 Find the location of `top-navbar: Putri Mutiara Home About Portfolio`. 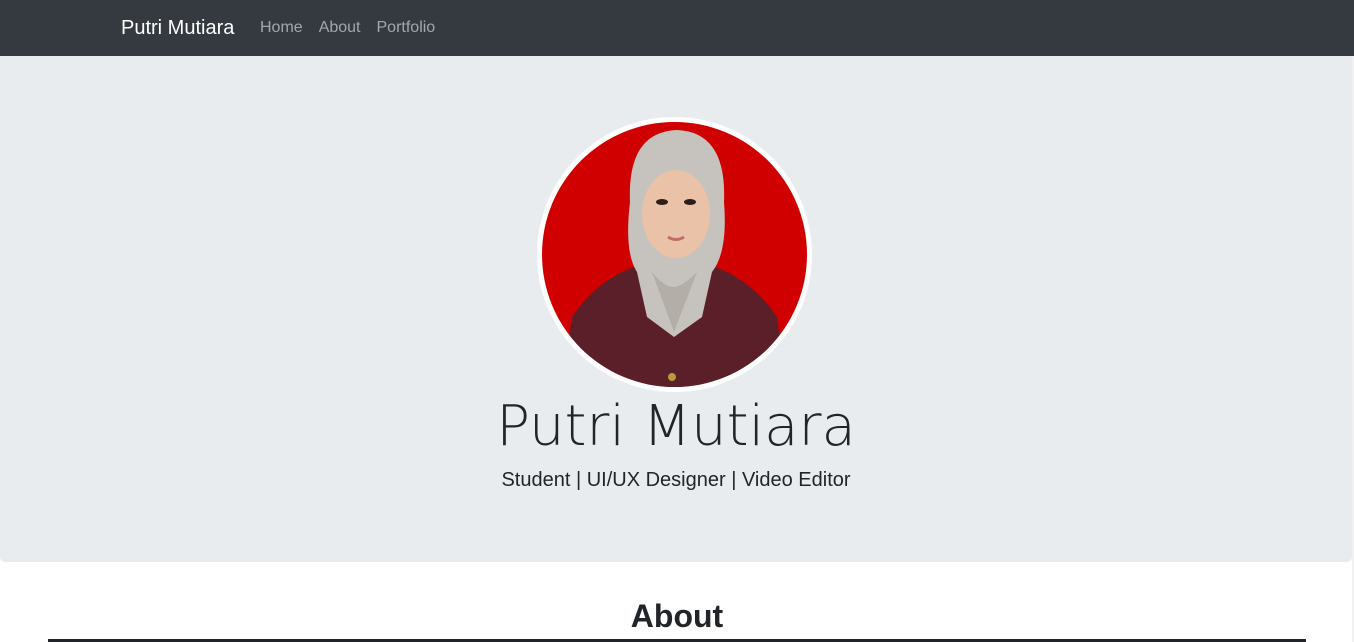

top-navbar: Putri Mutiara Home About Portfolio is located at coordinates (677, 28).